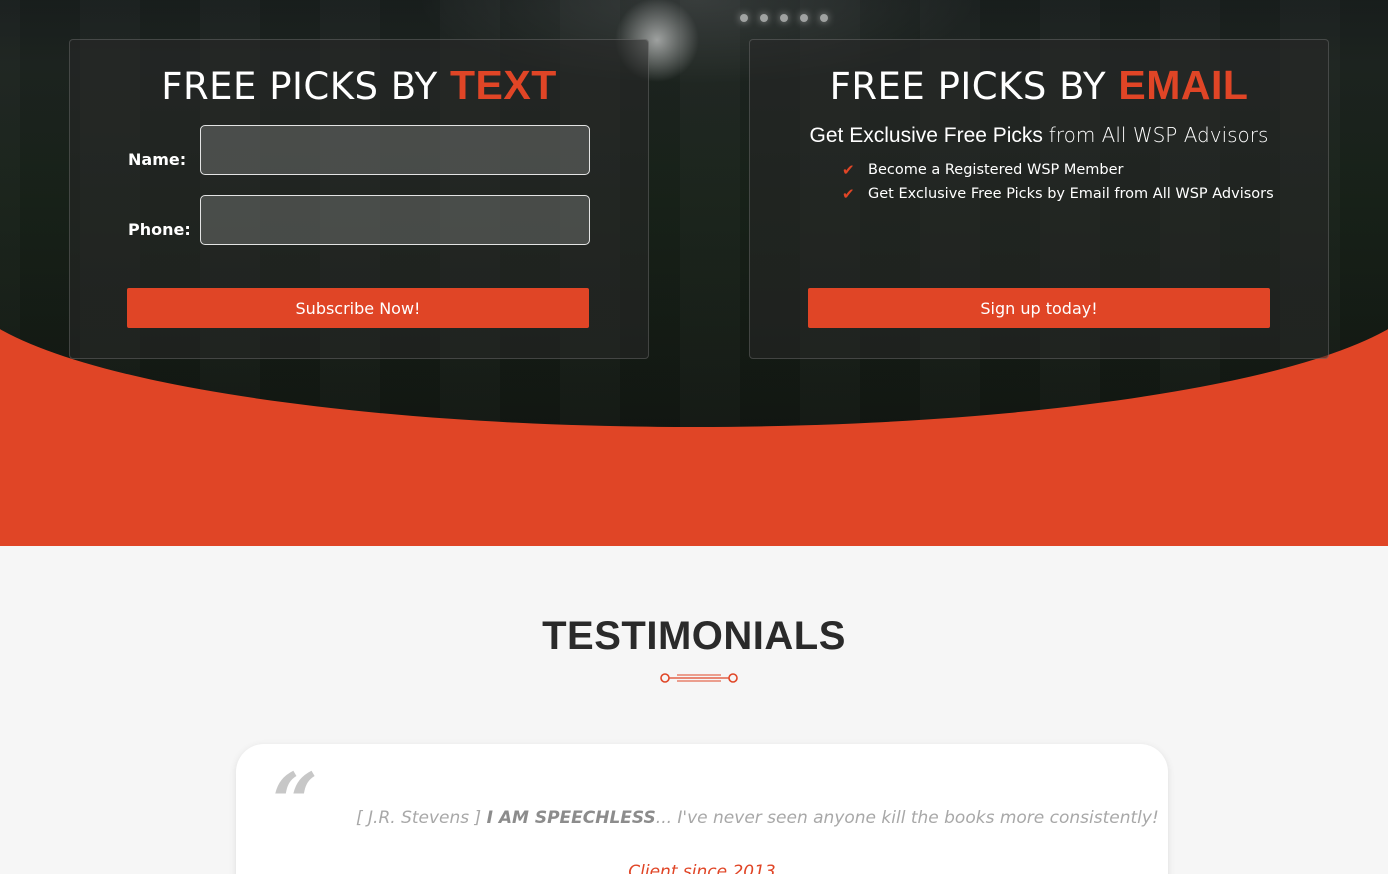 The width and height of the screenshot is (1388, 874). Describe the element at coordinates (419, 818) in the screenshot. I see `testimonial-author: [ J.R. Stevens ]` at that location.